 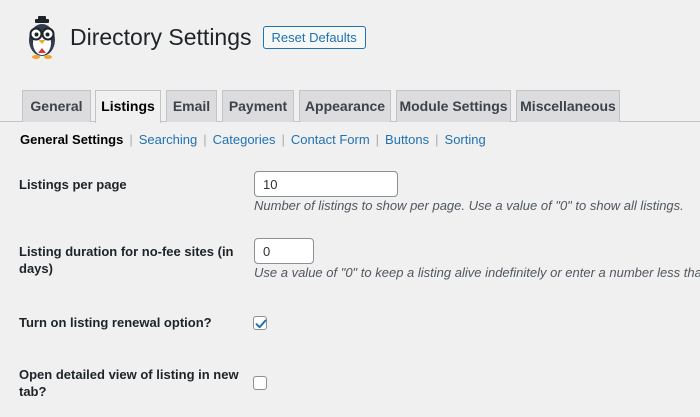 I want to click on checkmark-icon, so click(x=261, y=324).